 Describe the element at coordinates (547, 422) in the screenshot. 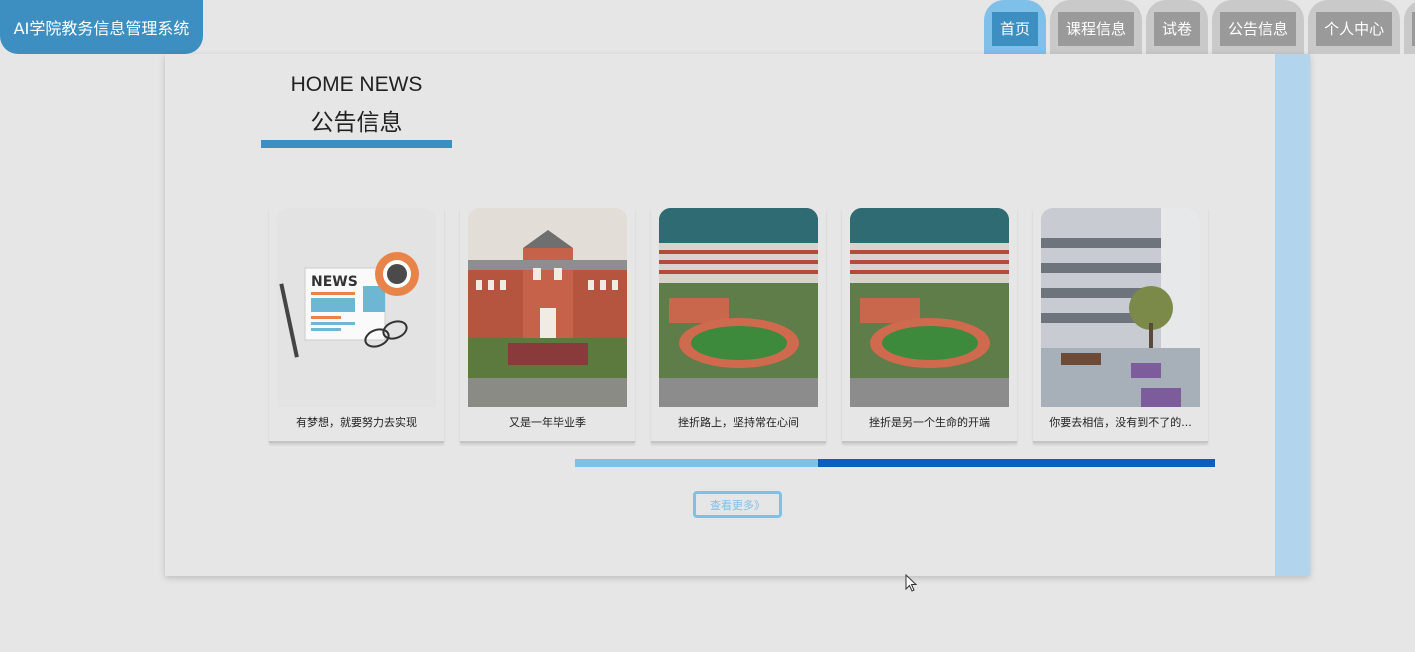

I see `news-card-caption: 又是一年毕业季` at that location.